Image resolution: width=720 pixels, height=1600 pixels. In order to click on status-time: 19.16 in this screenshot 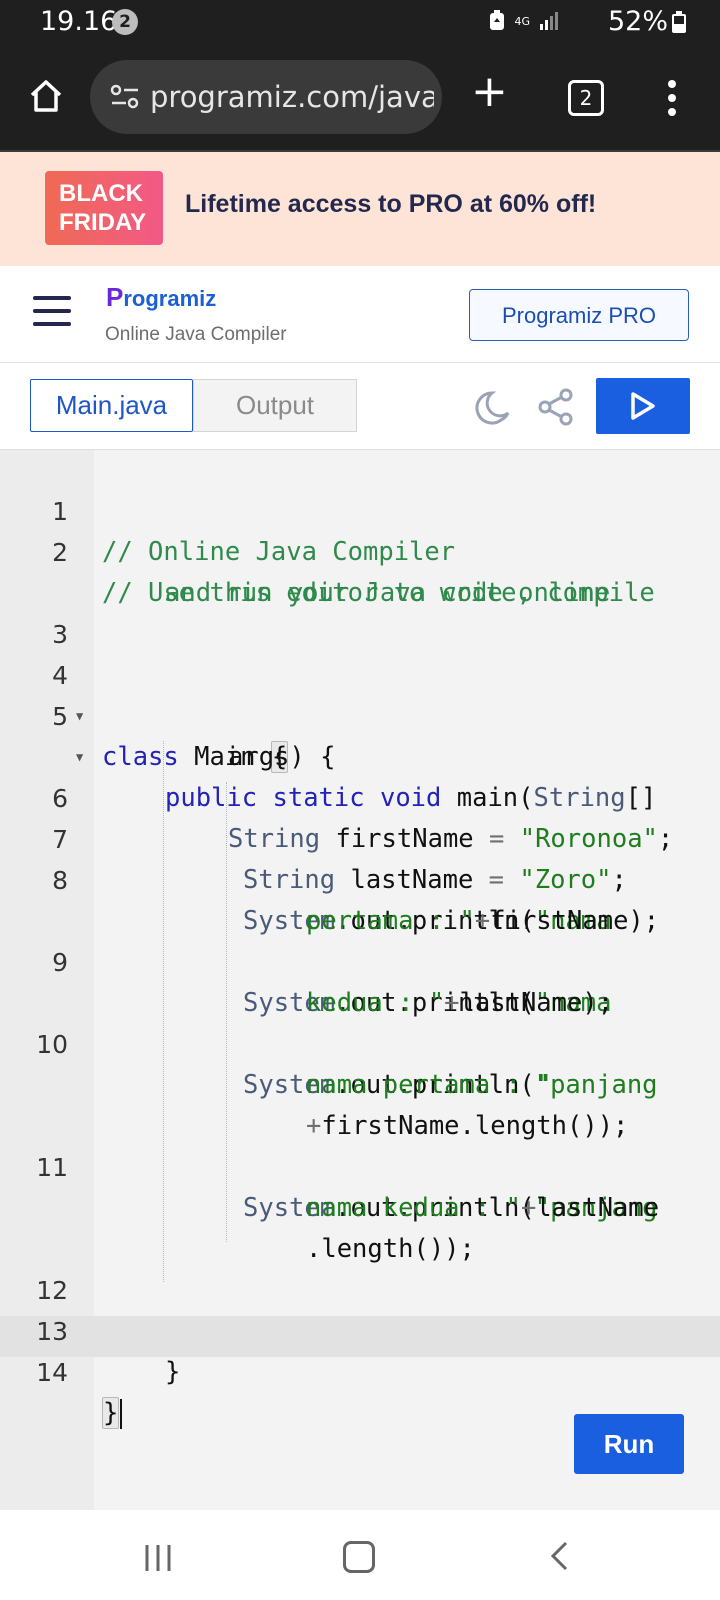, I will do `click(79, 21)`.